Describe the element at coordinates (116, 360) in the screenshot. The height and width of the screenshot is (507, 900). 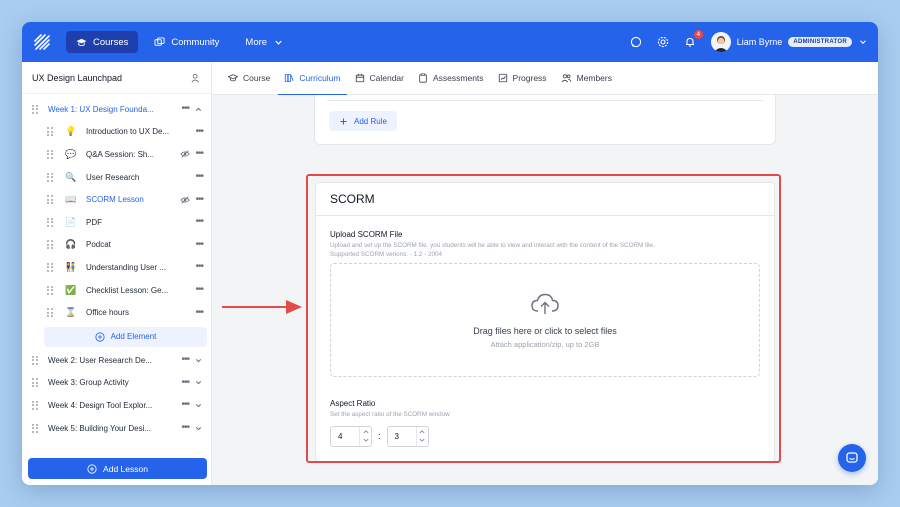
I see `week-row: Week 2: User Research De... •••` at that location.